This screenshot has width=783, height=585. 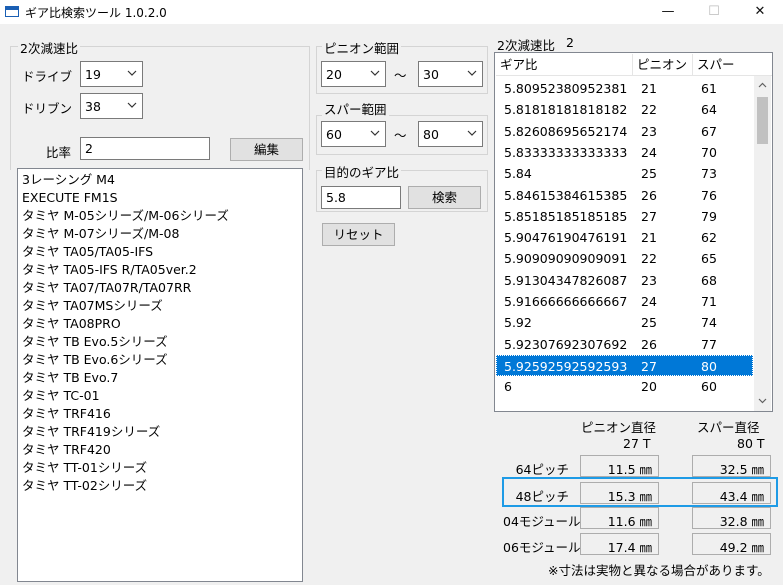 I want to click on list-item: タミヤ M-05シリーズ/M-06シリーズ, so click(x=125, y=216).